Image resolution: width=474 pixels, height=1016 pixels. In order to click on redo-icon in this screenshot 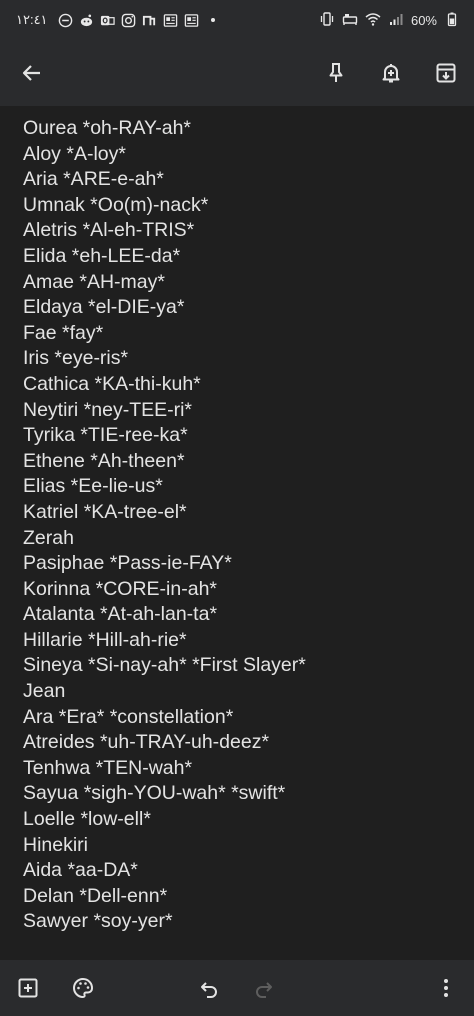, I will do `click(264, 990)`.